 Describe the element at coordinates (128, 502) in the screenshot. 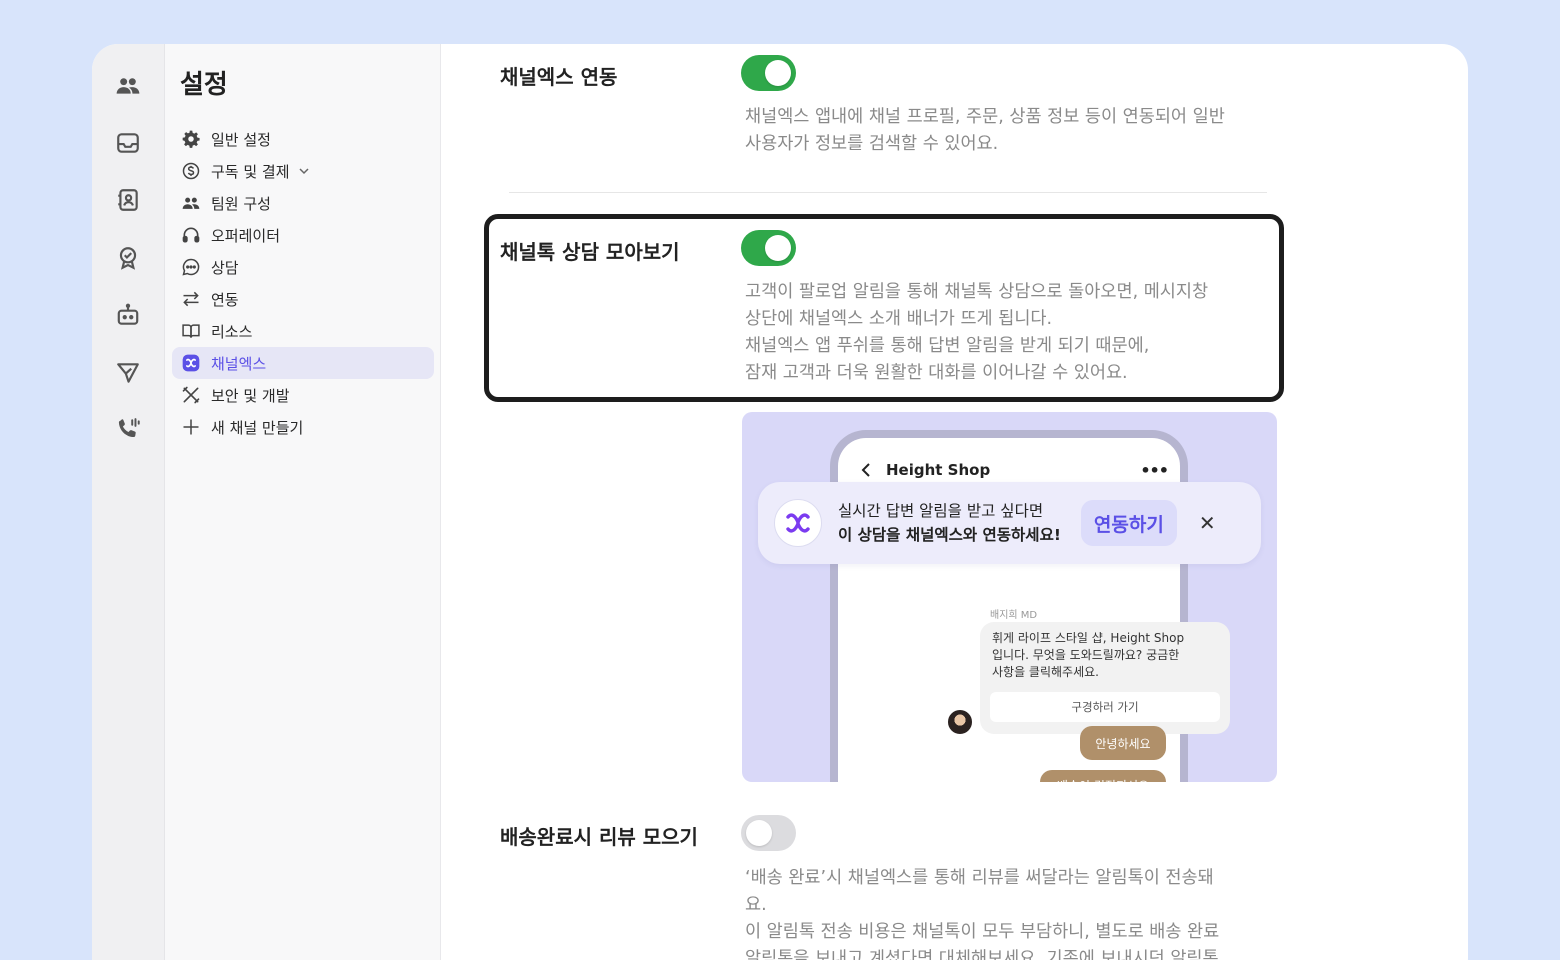

I see `icon-rail` at that location.